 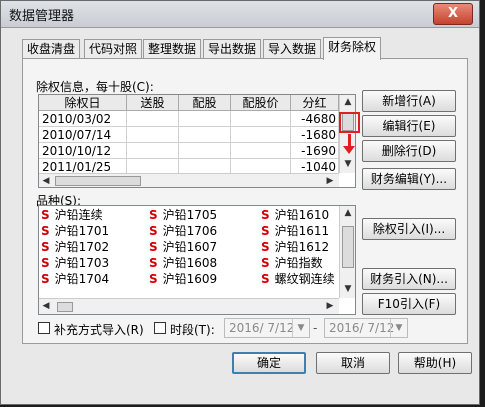 I want to click on close-button: X, so click(x=453, y=14).